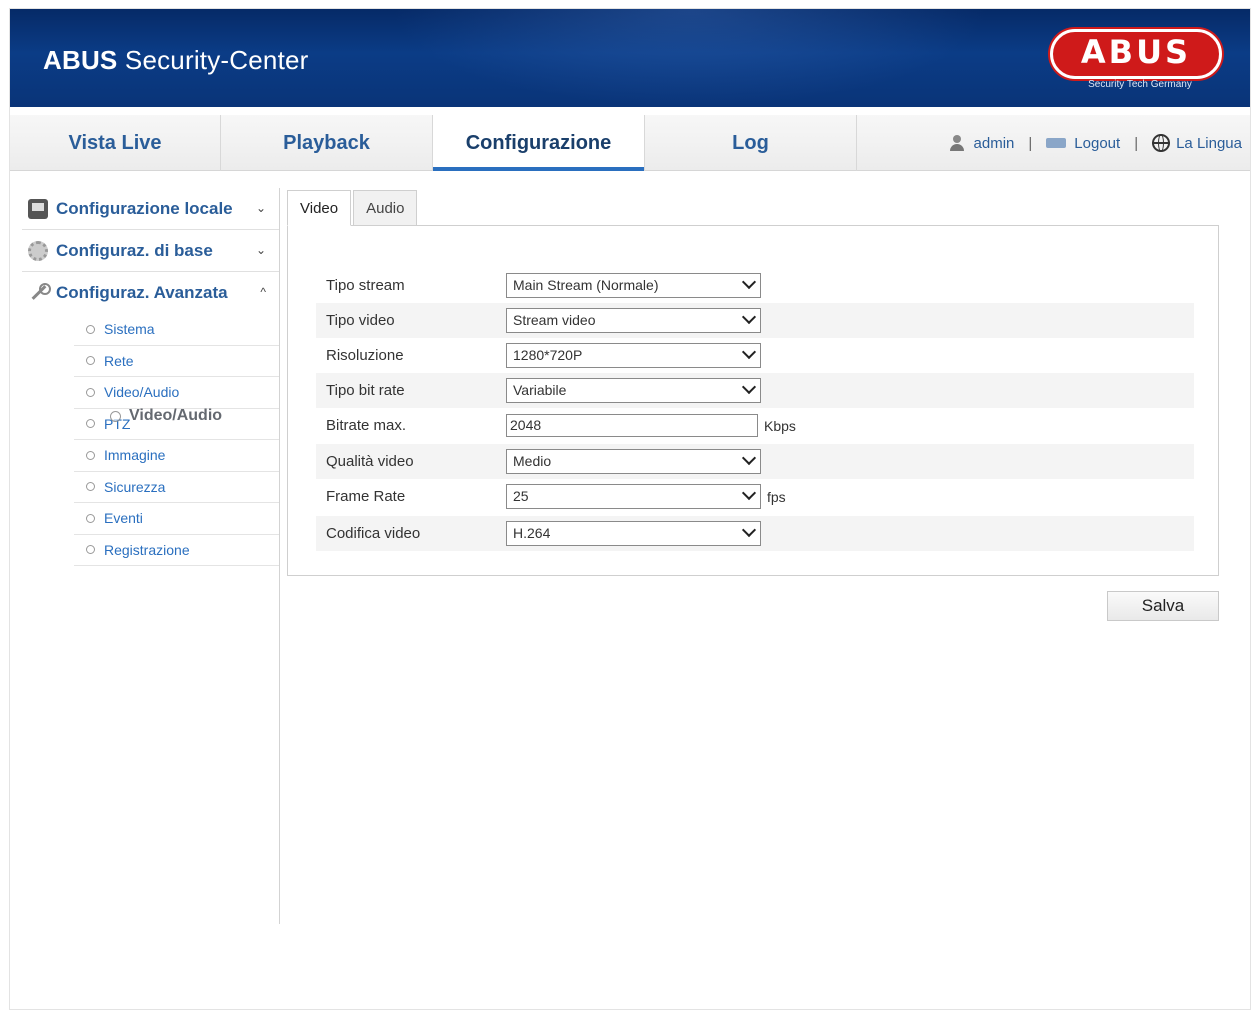 Image resolution: width=1254 pixels, height=1012 pixels. I want to click on row-tipo-video: Tipo video Stream video, so click(755, 320).